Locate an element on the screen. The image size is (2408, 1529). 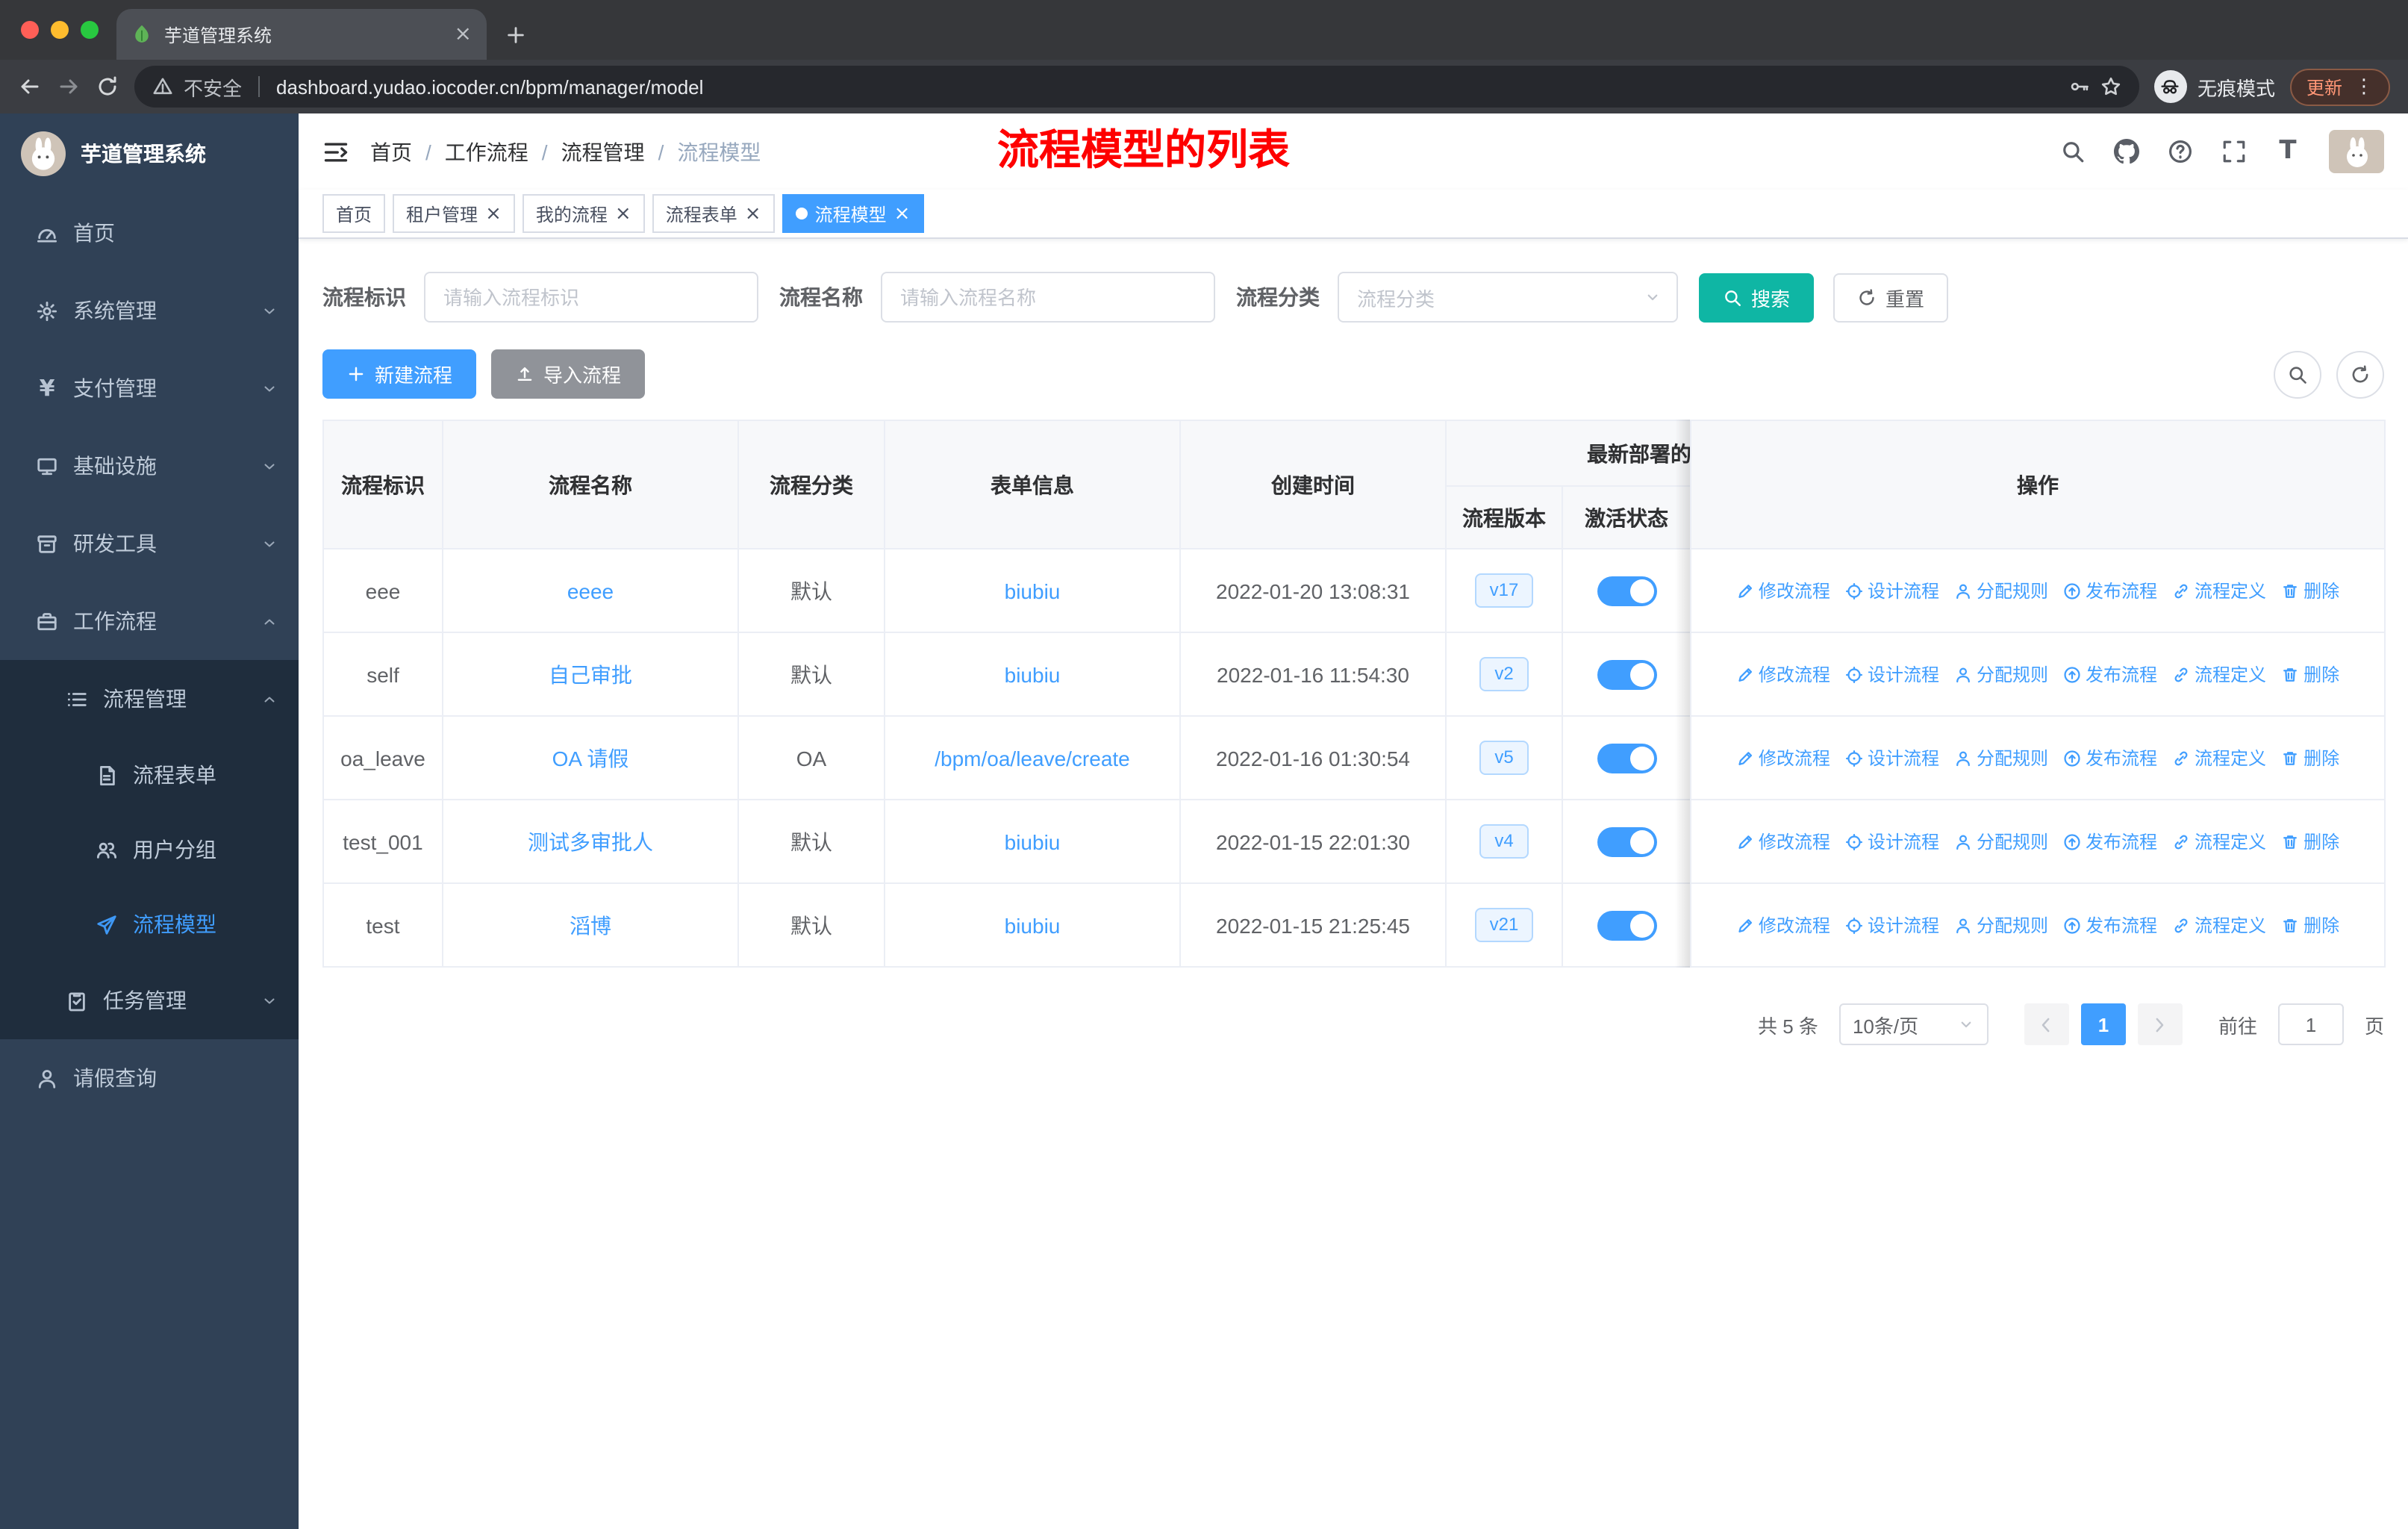
browser-menu-icon: ⋮ is located at coordinates (2364, 86).